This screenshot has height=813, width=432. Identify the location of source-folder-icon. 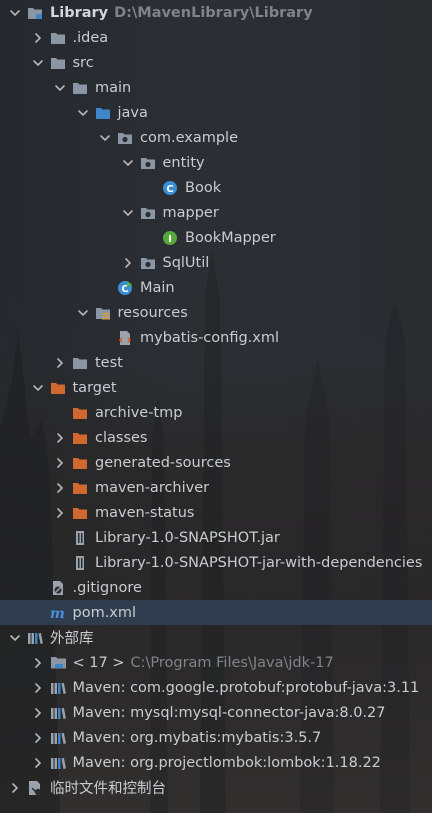
(103, 113).